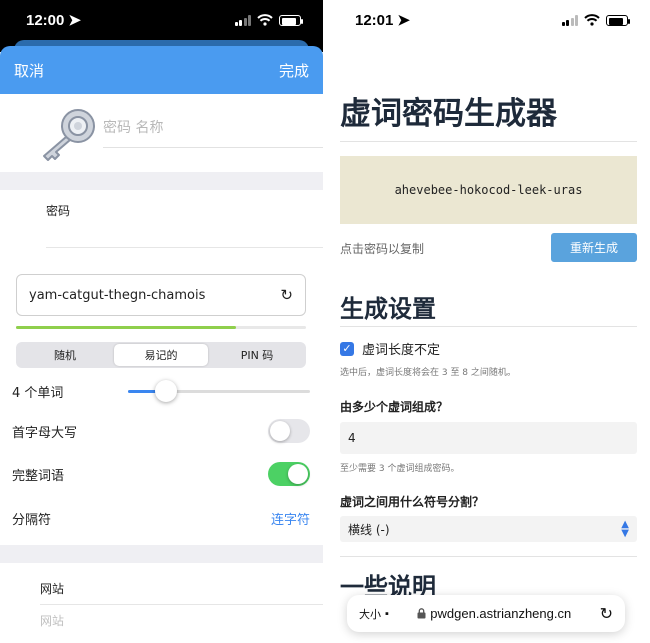 This screenshot has width=650, height=643. I want to click on password-strength-meter, so click(161, 327).